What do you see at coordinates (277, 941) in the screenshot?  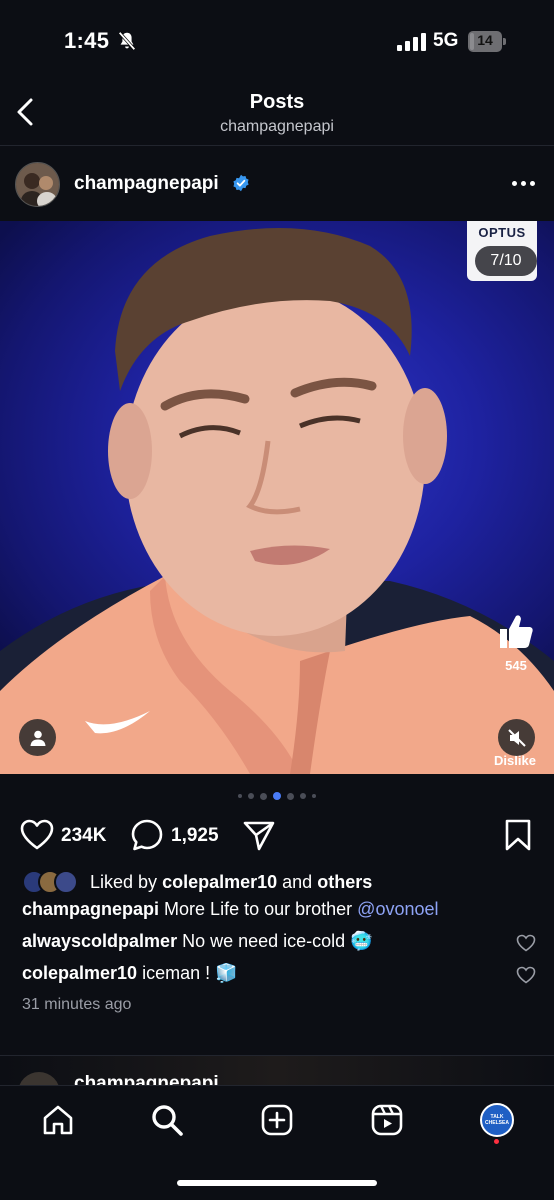 I see `comment-text: No we need ice-cold 🥶` at bounding box center [277, 941].